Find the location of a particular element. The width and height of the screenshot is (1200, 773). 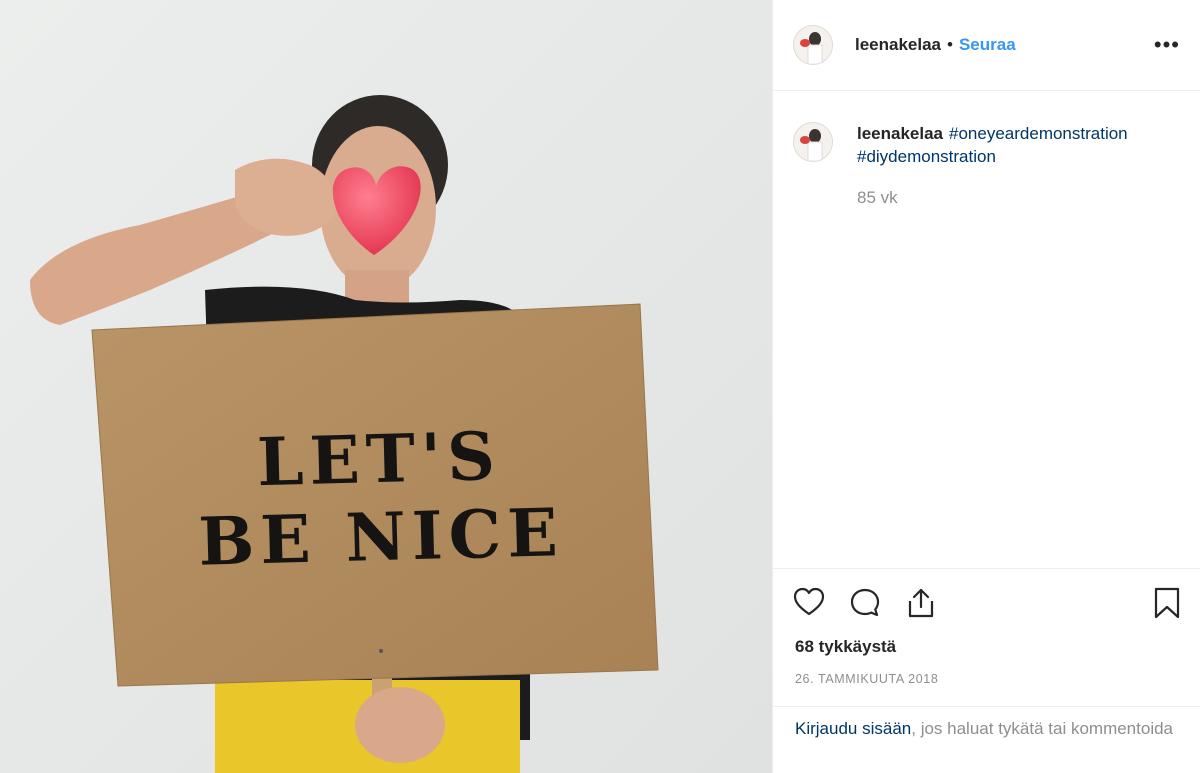

caption-avatar is located at coordinates (813, 142).